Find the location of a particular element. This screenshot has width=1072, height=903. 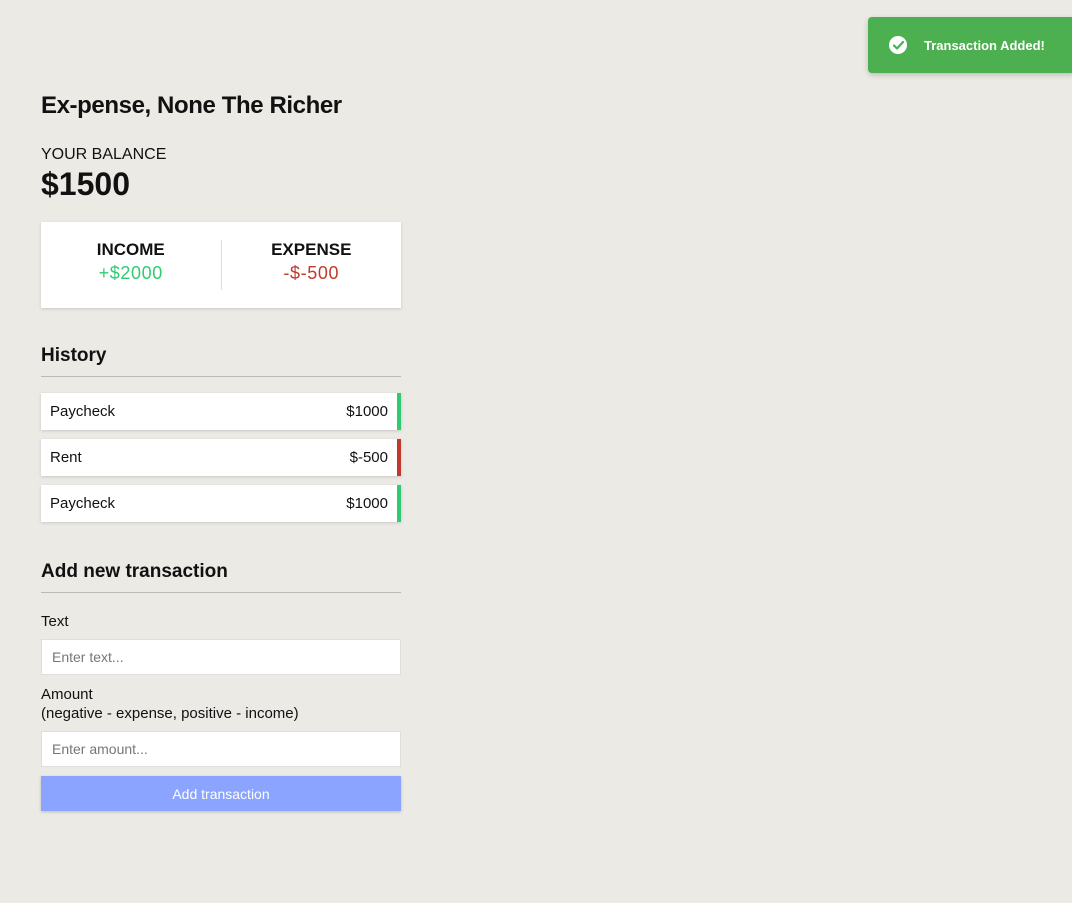

balance-value: $1500 is located at coordinates (85, 184).